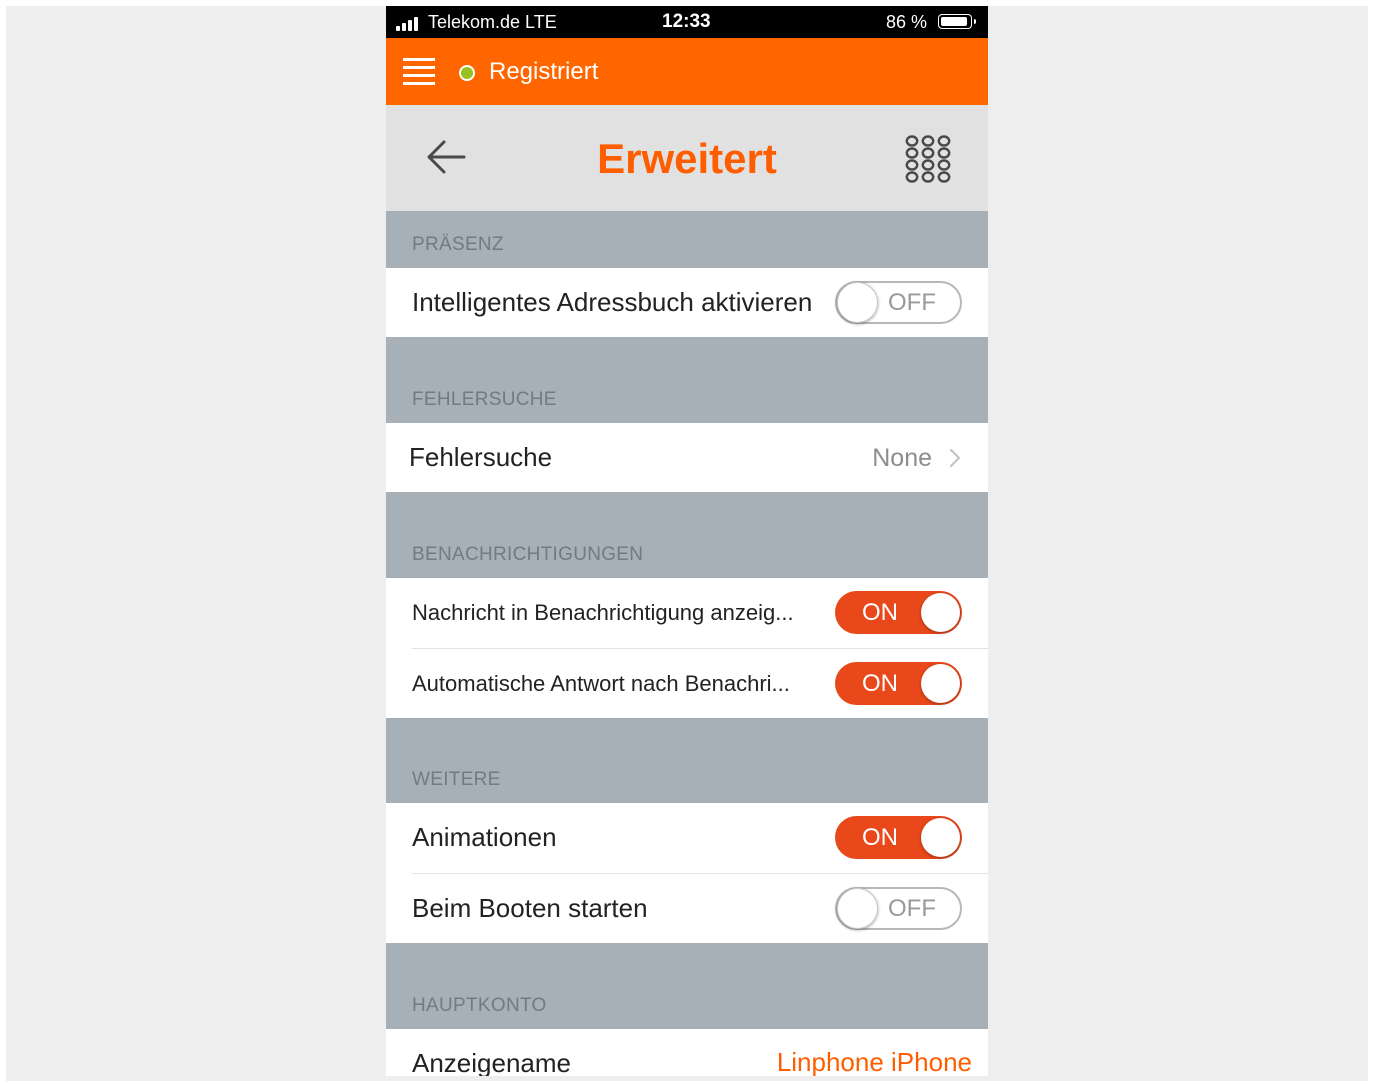  Describe the element at coordinates (687, 380) in the screenshot. I see `section-header-debug: FEHLERSUCHE` at that location.